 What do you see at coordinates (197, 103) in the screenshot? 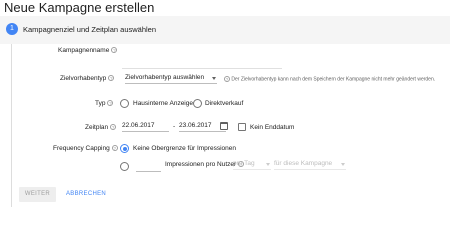
I see `type-radio-direct` at bounding box center [197, 103].